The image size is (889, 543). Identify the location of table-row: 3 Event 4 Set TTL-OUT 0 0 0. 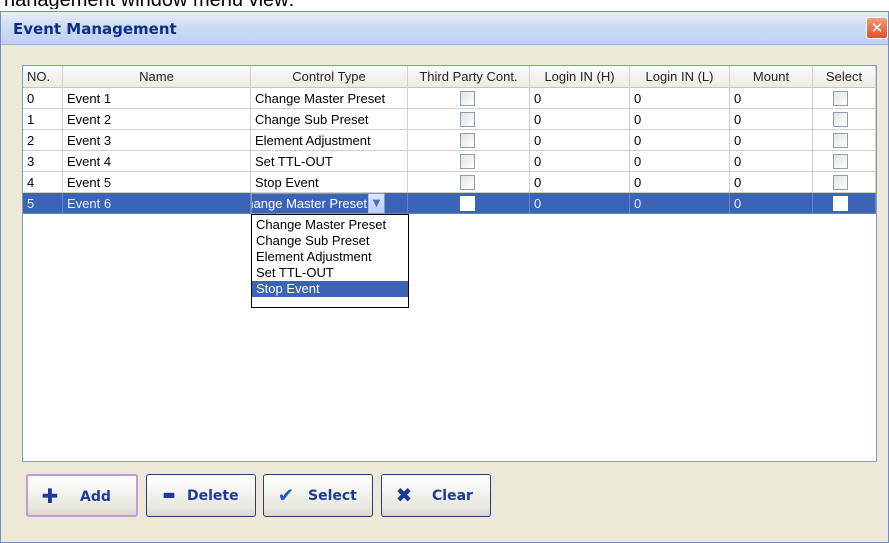
(449, 161).